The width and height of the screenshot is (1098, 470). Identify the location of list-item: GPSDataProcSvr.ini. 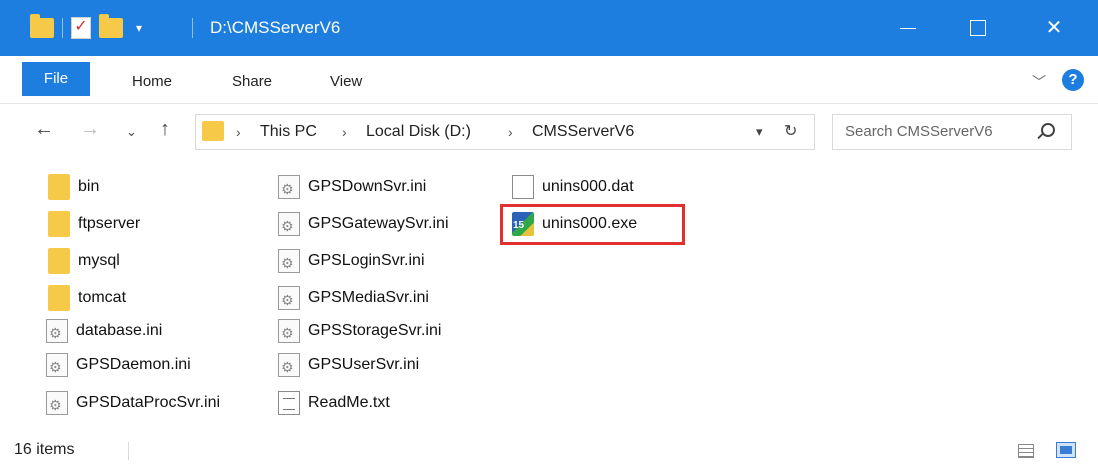
(133, 403).